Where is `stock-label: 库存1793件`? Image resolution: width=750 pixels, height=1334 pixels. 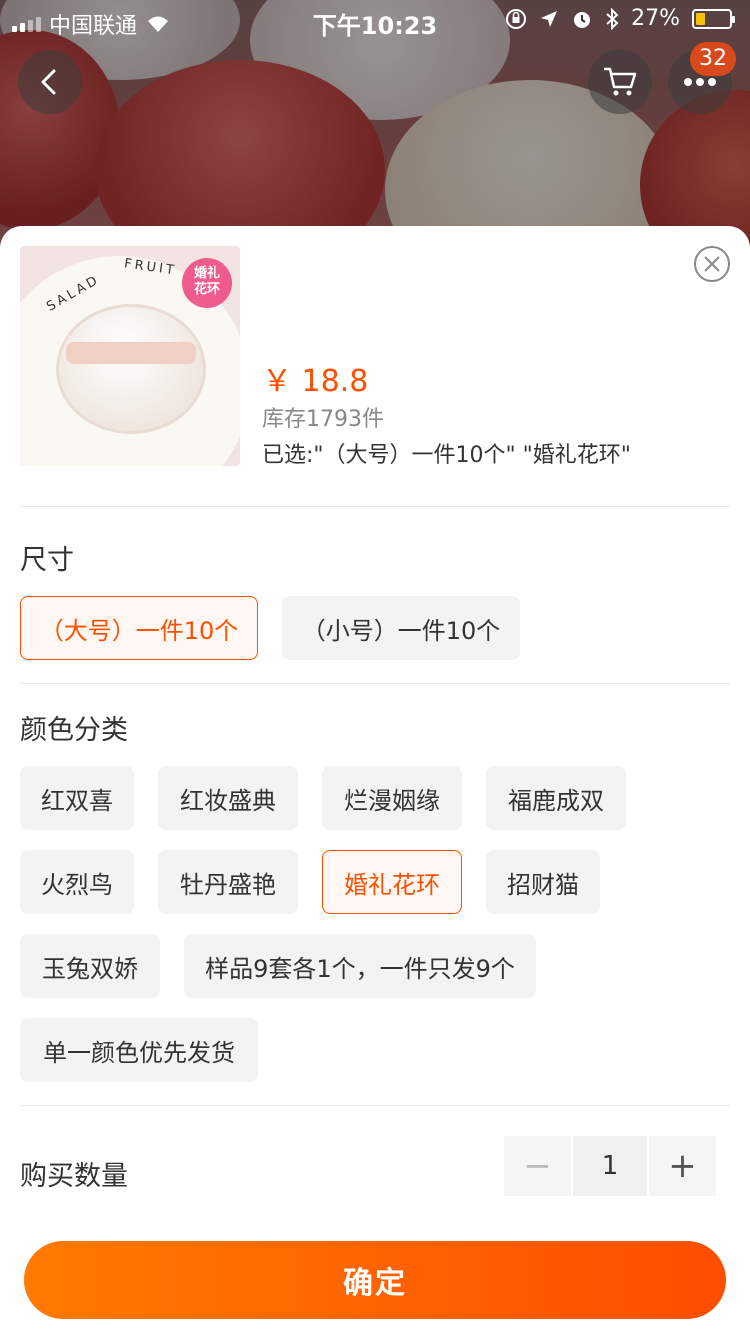 stock-label: 库存1793件 is located at coordinates (323, 419).